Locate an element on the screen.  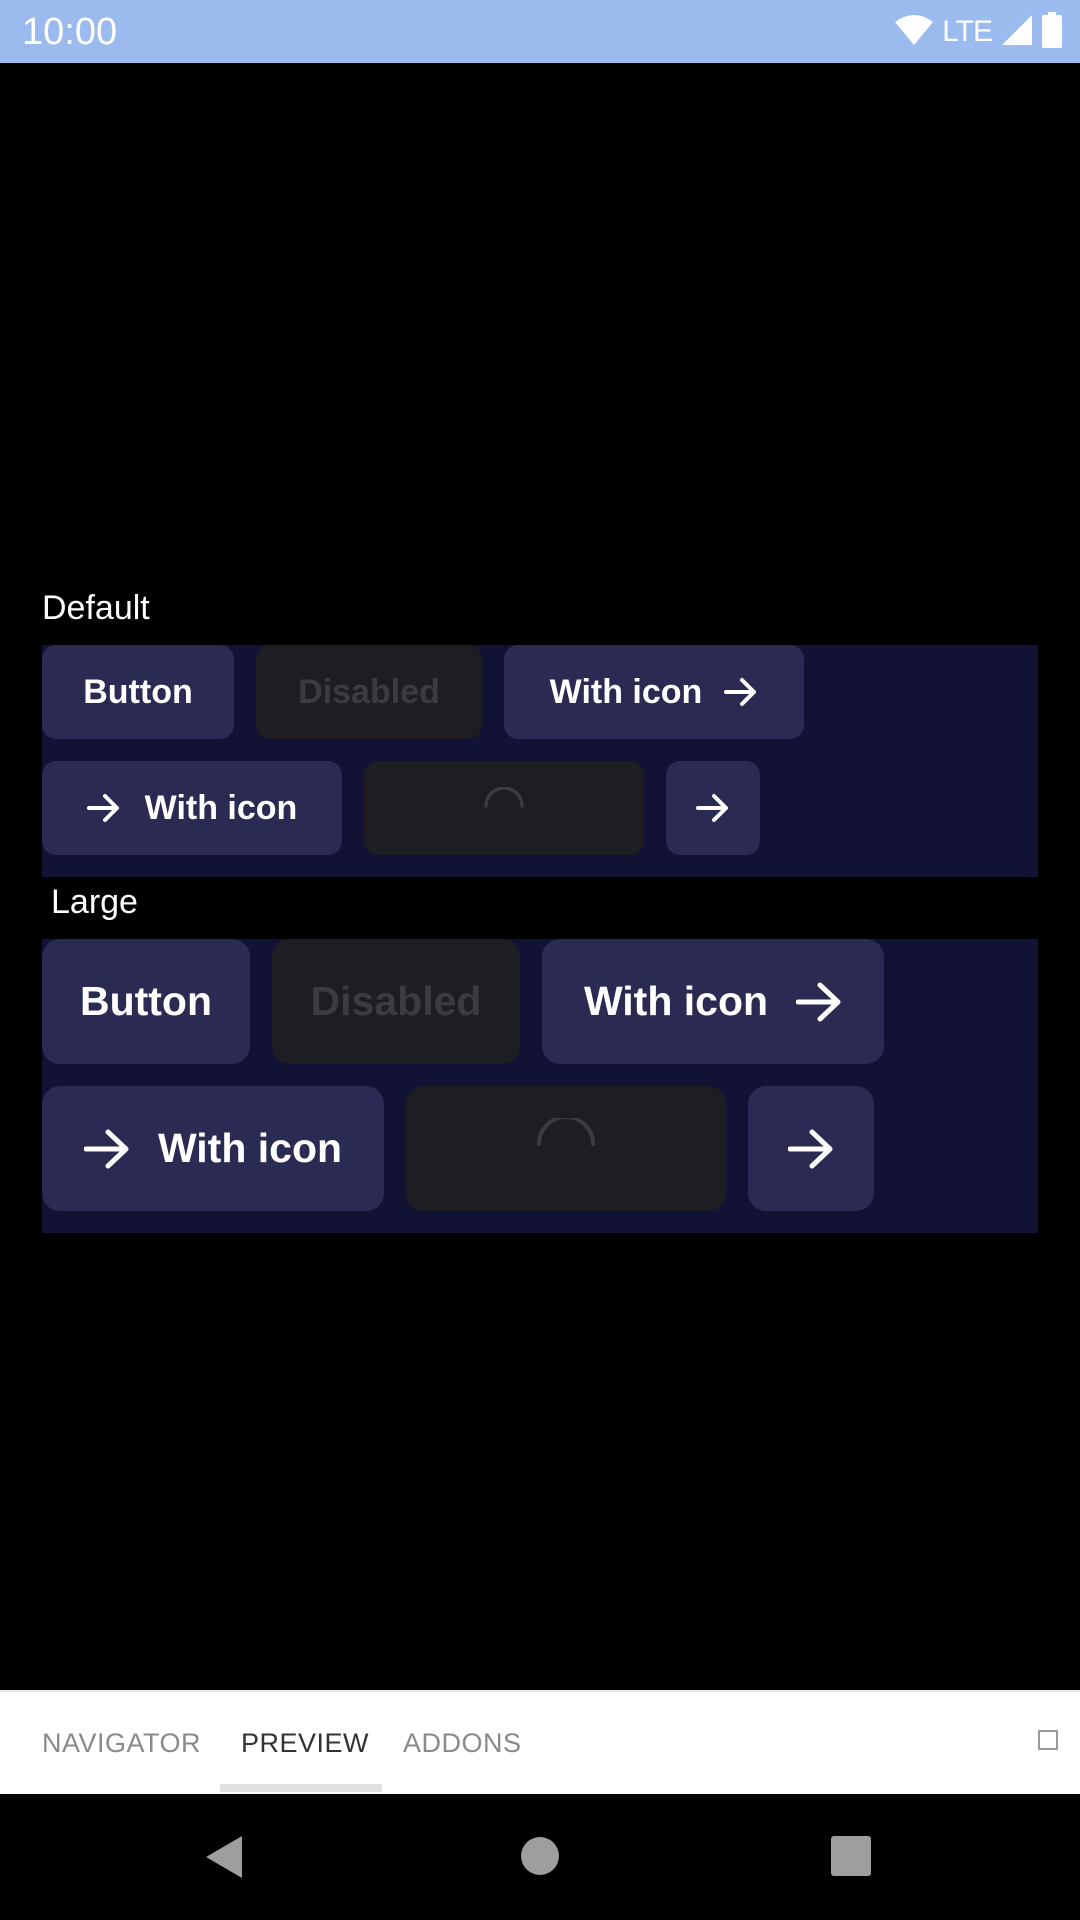
large-icon-only-button is located at coordinates (811, 1148).